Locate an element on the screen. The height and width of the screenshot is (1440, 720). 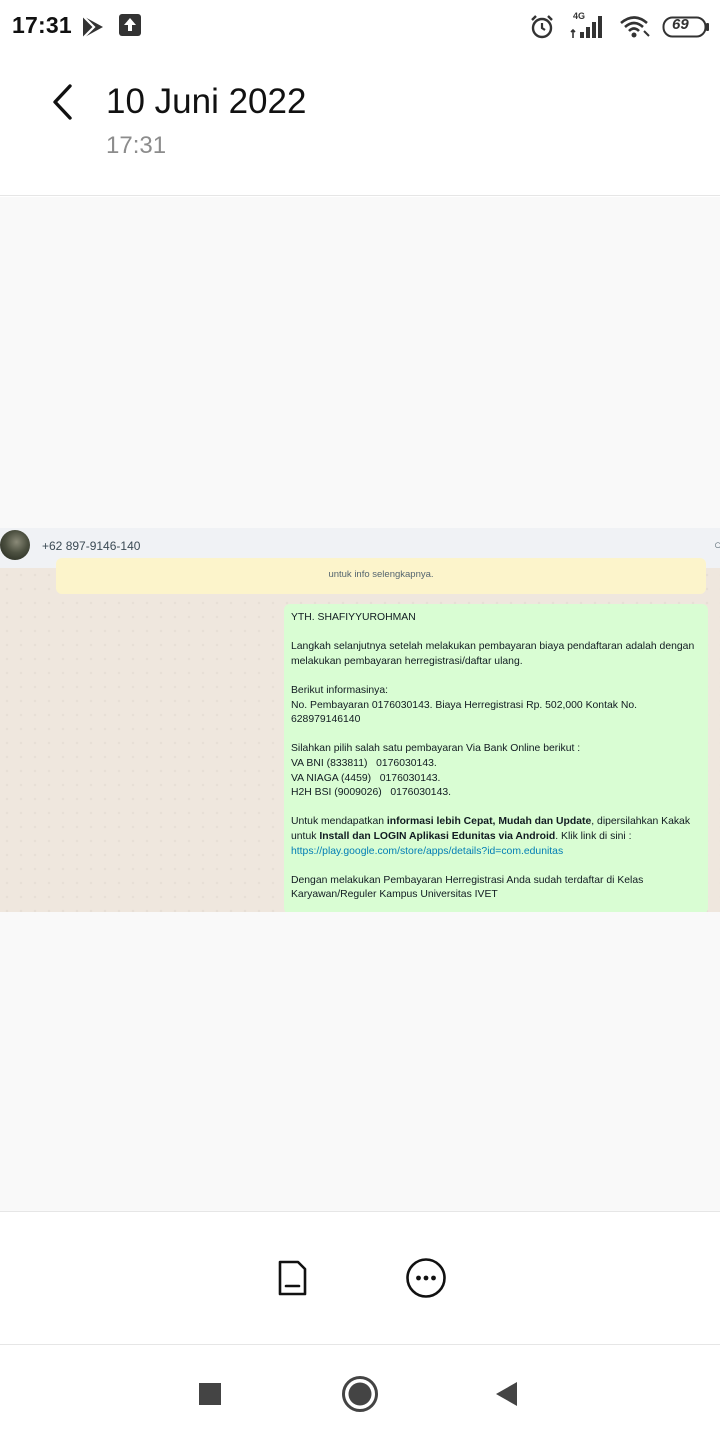
home-circle-icon is located at coordinates (360, 1394).